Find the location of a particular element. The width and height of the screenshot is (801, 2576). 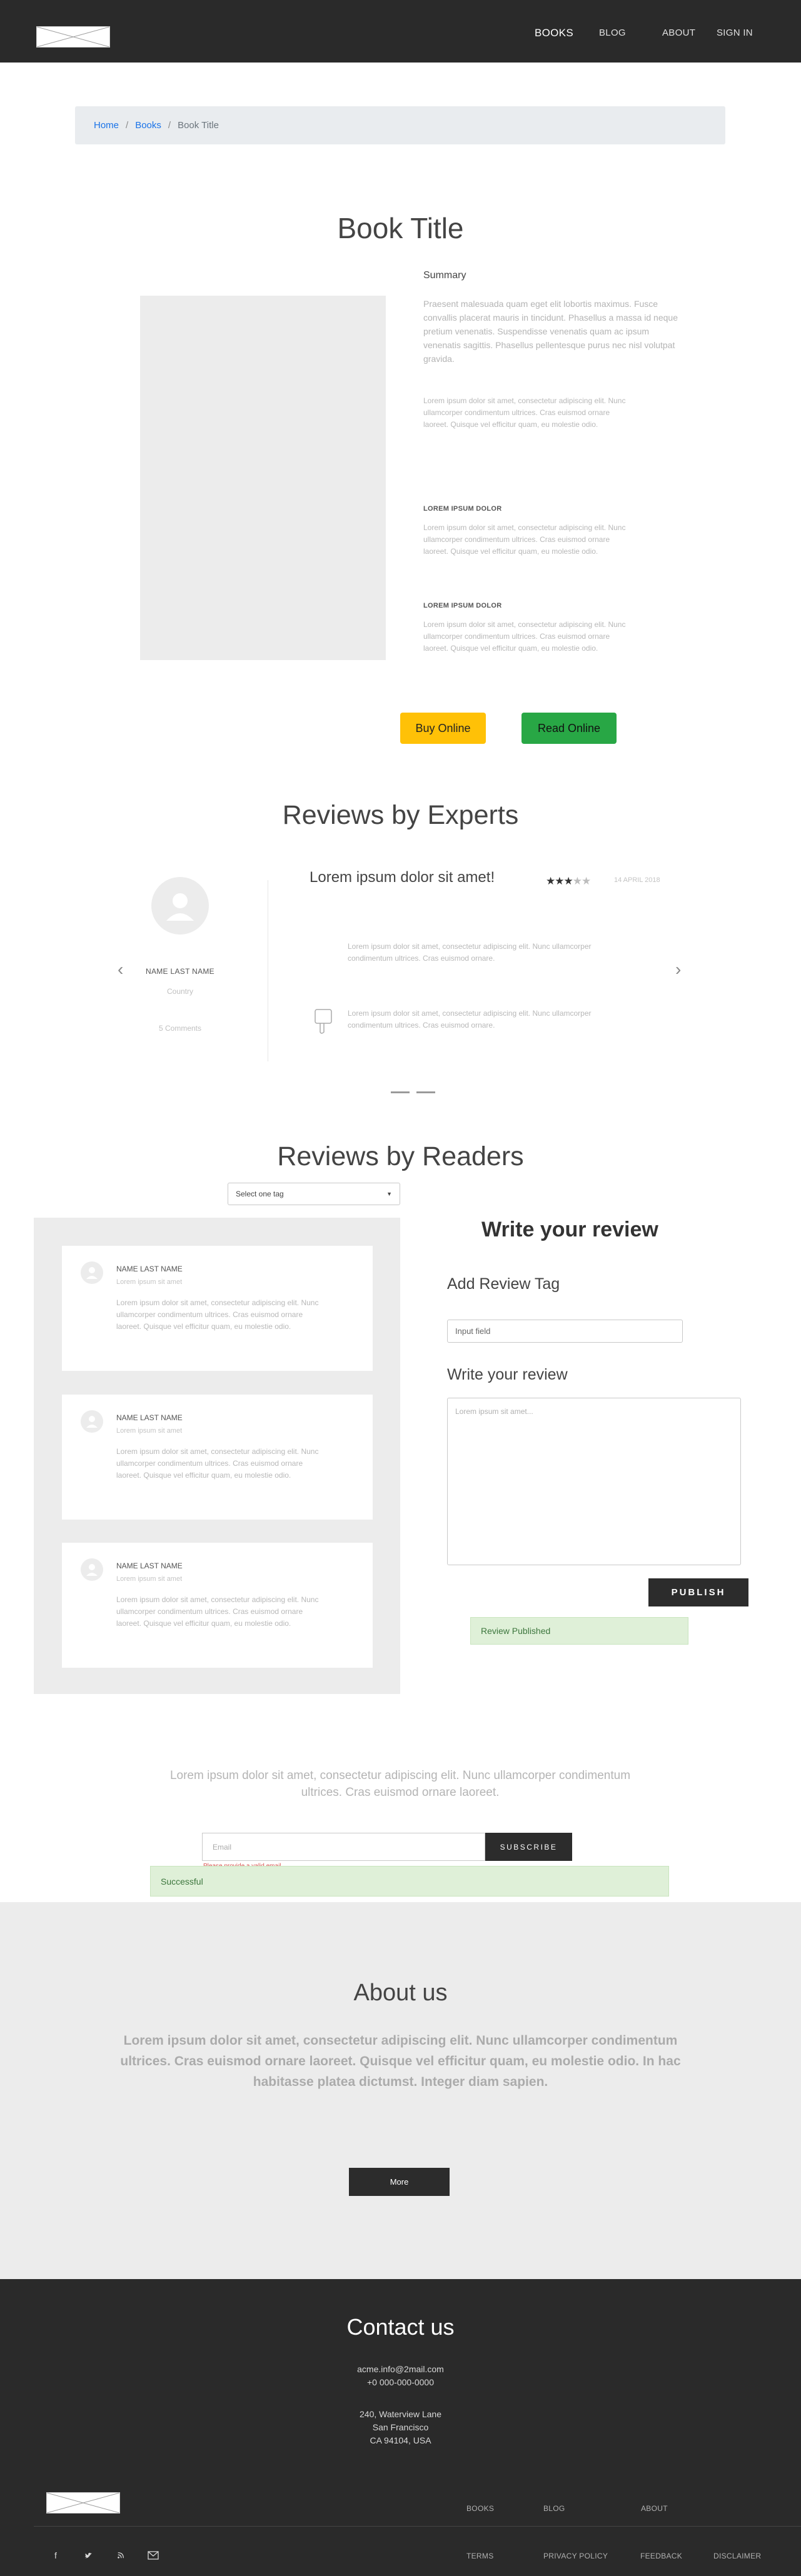

contact-phone: +0 000-000-0000 is located at coordinates (400, 2382).